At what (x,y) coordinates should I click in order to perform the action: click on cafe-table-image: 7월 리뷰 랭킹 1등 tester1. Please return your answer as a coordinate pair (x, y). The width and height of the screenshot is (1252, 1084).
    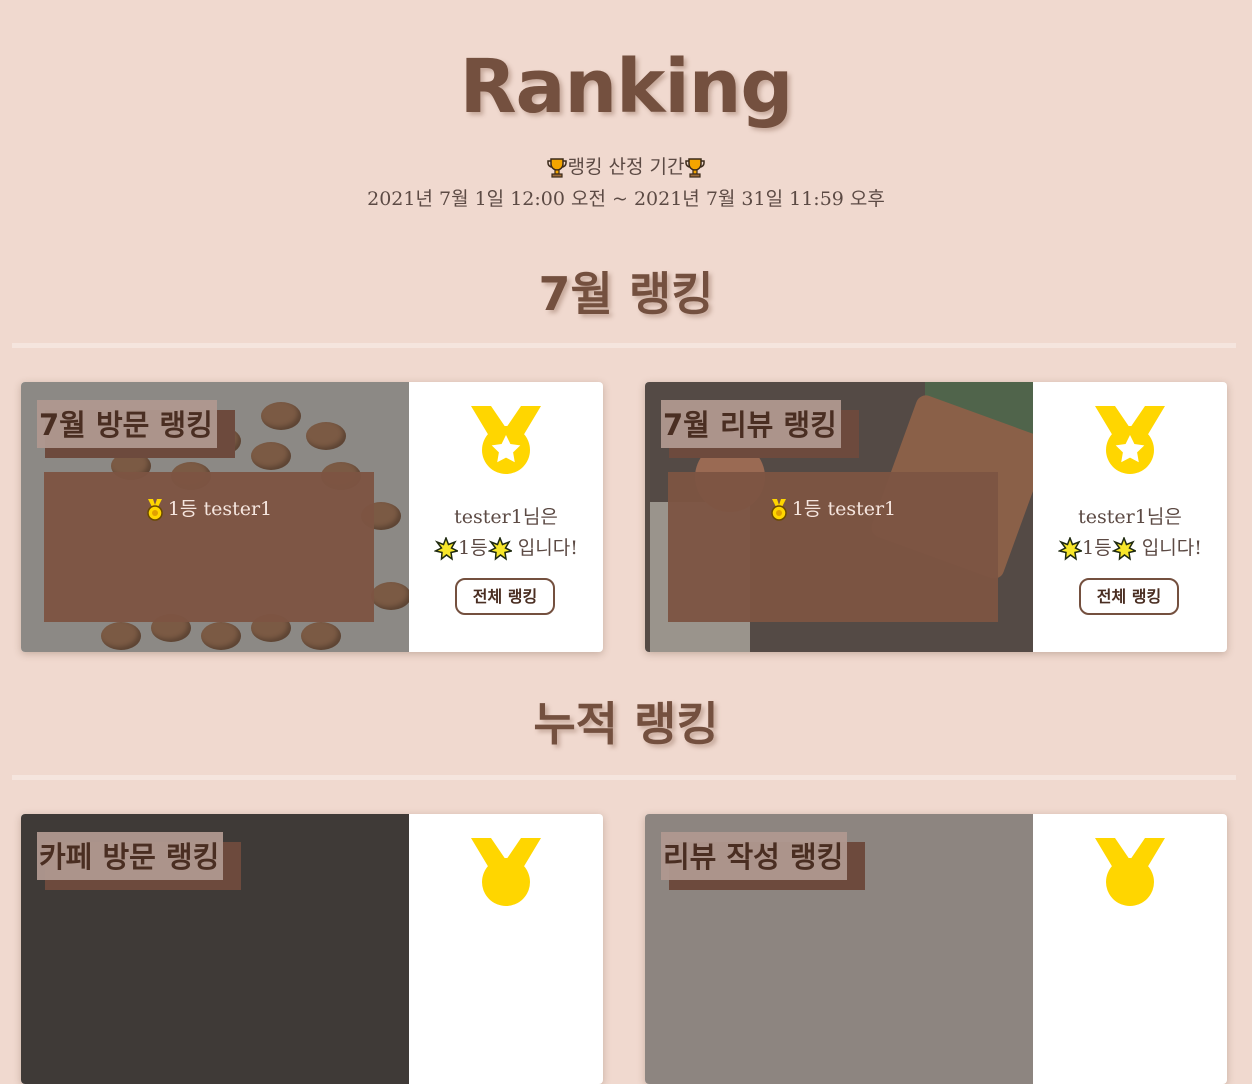
    Looking at the image, I should click on (839, 517).